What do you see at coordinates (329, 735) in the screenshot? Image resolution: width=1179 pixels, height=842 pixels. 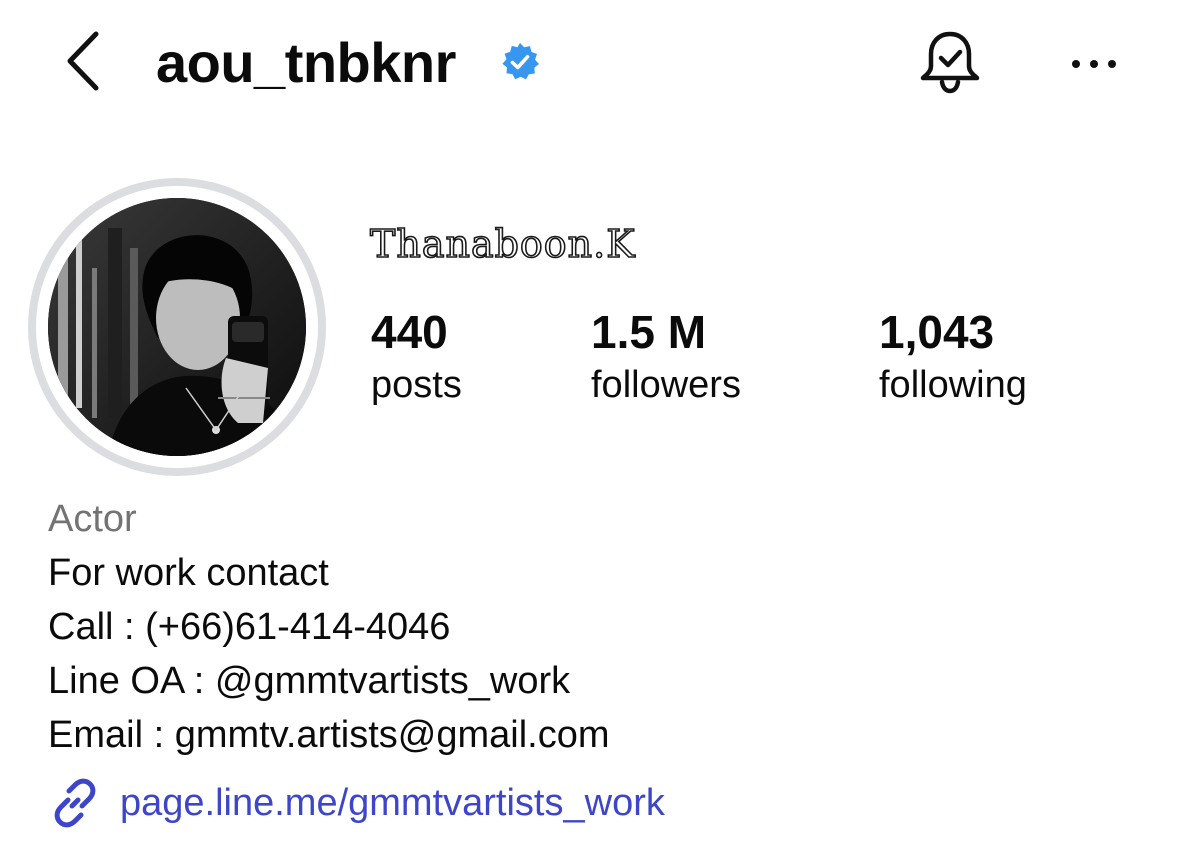 I see `bio-line-email: Email : gmmtv.artists@gmail.com` at bounding box center [329, 735].